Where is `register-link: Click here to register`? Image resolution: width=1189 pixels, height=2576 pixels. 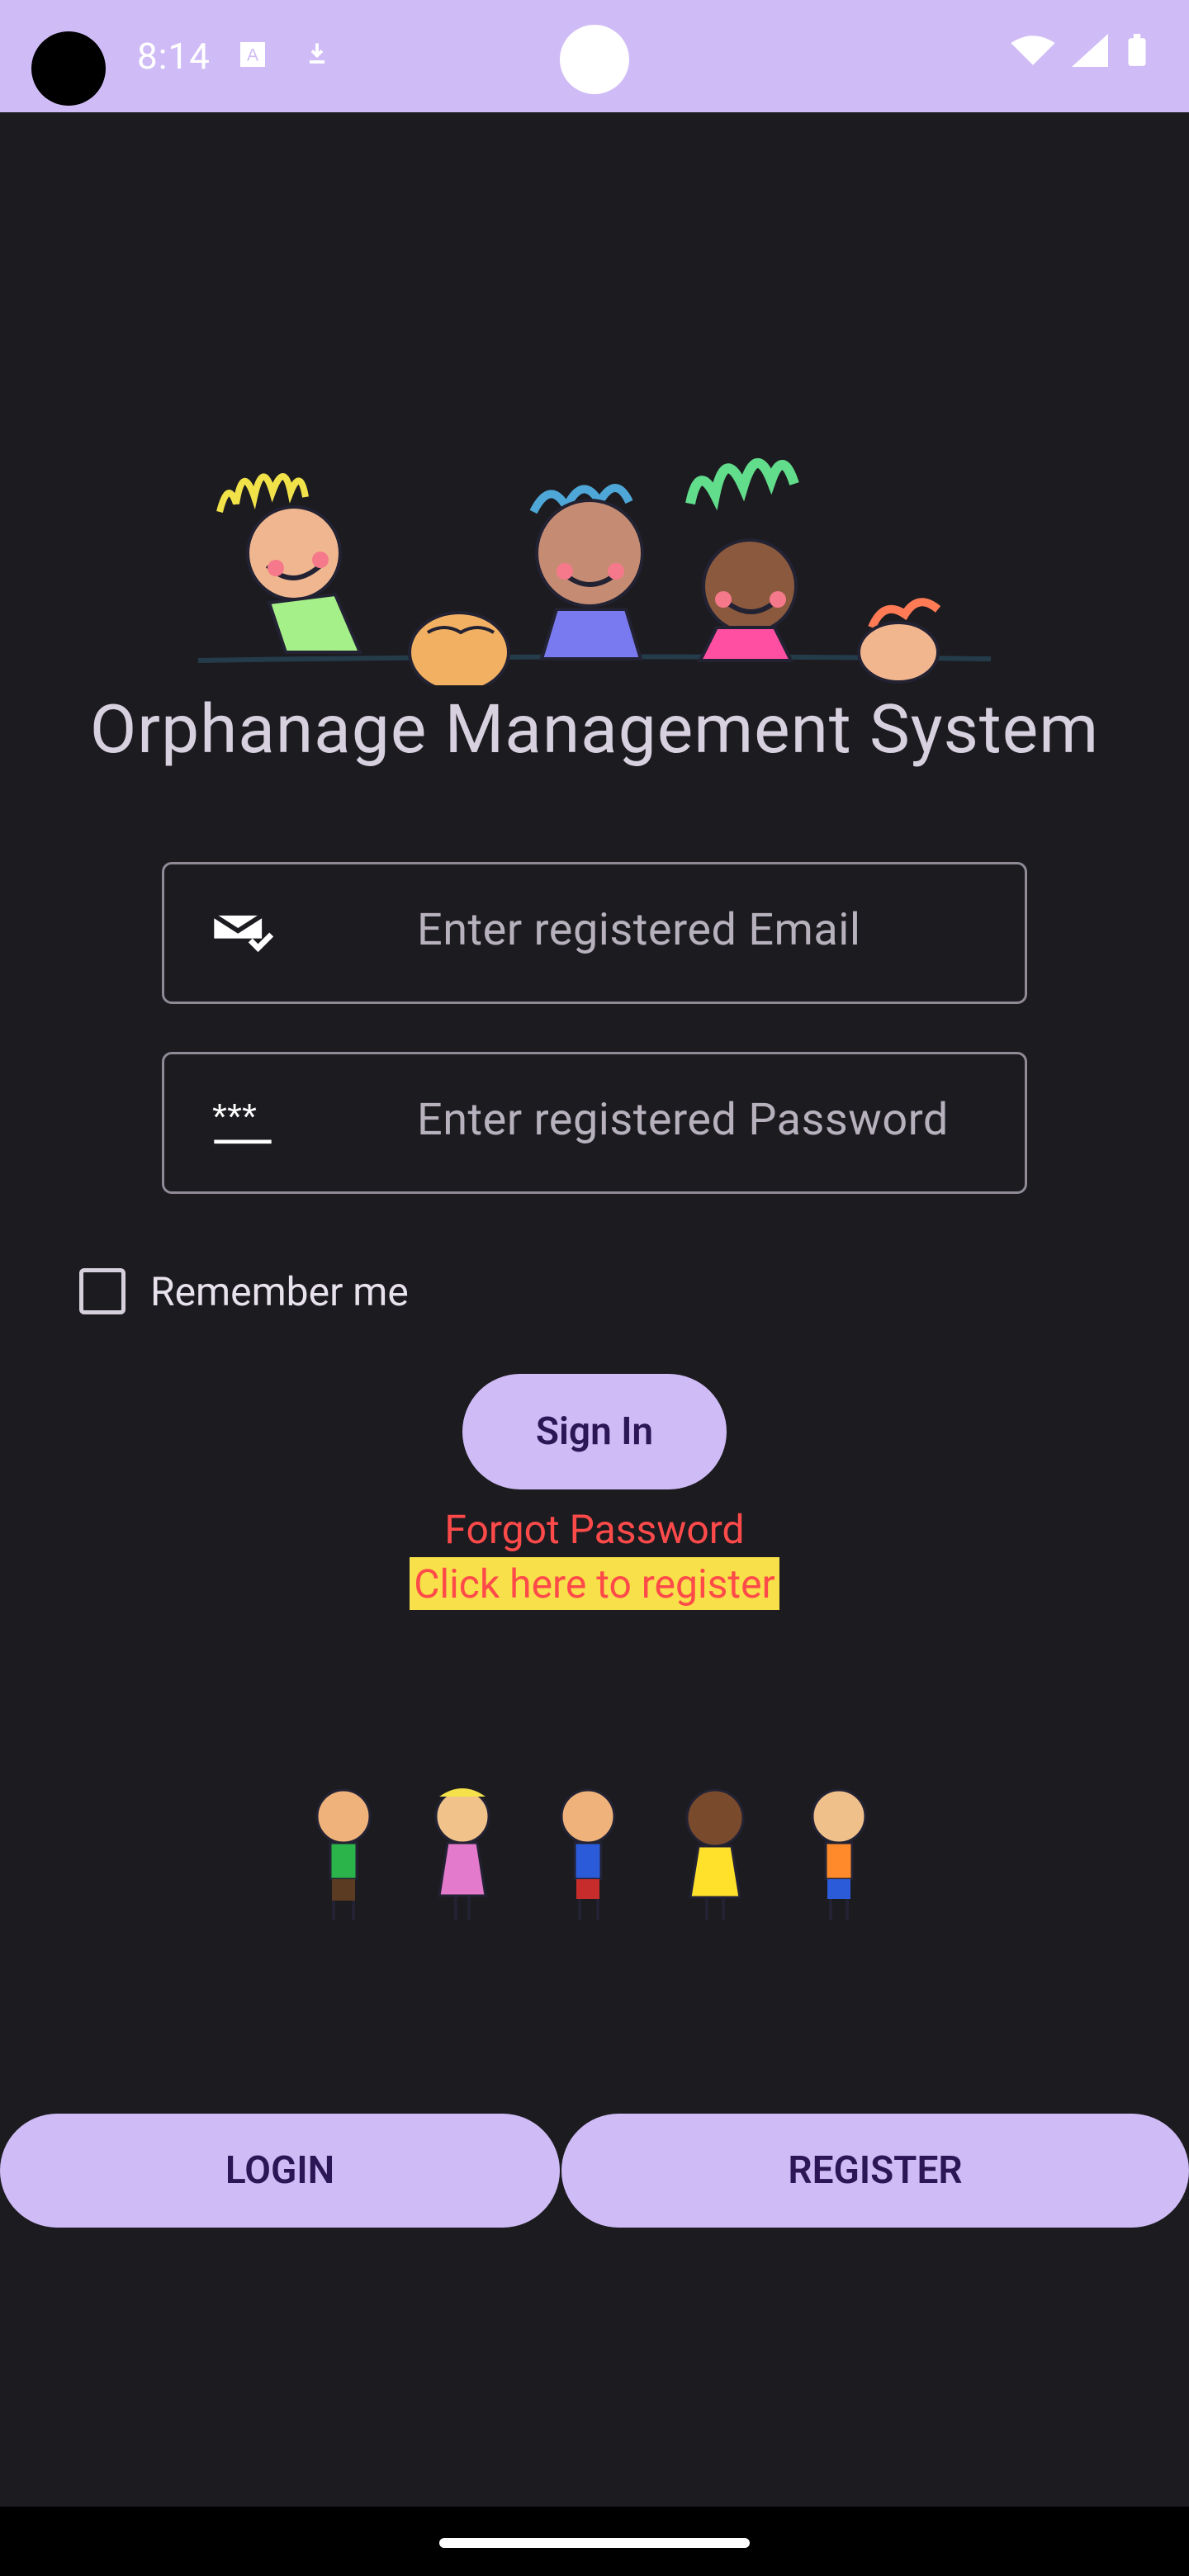 register-link: Click here to register is located at coordinates (594, 1583).